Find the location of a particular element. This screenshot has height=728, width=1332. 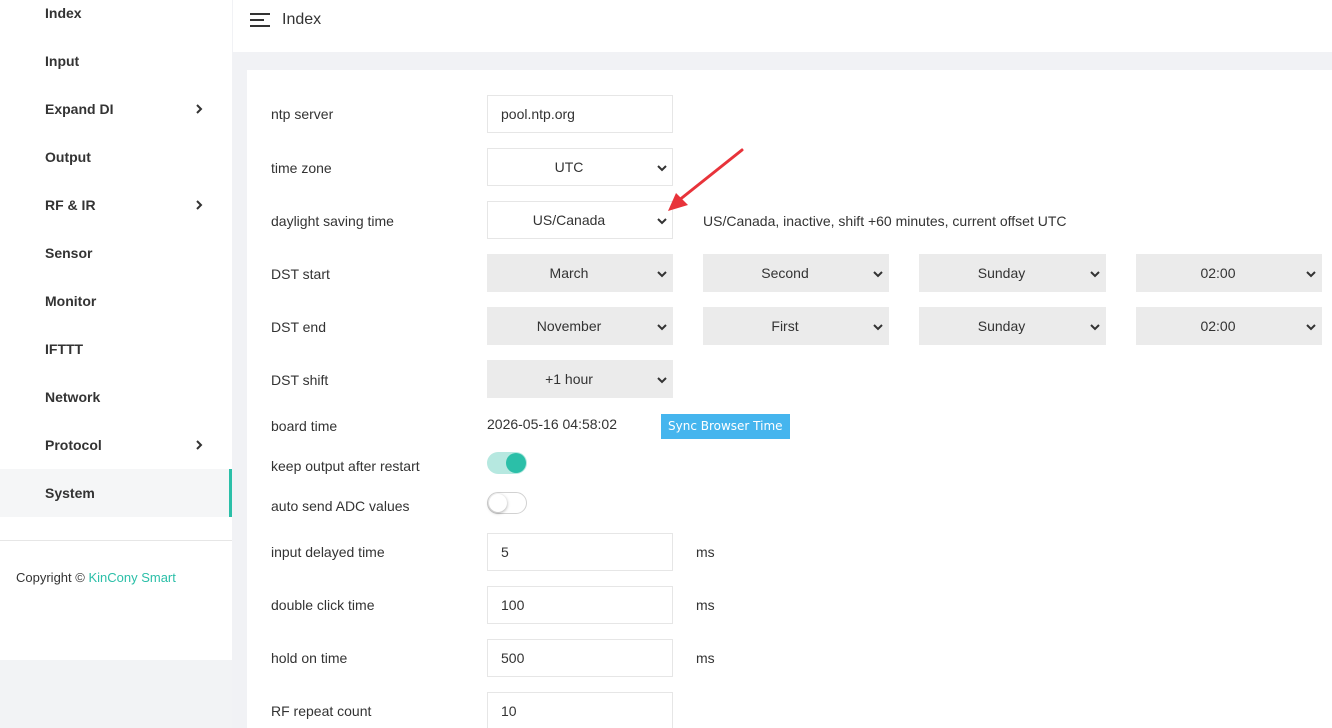

sync-browser-time-button: Sync Browser Time is located at coordinates (725, 426).